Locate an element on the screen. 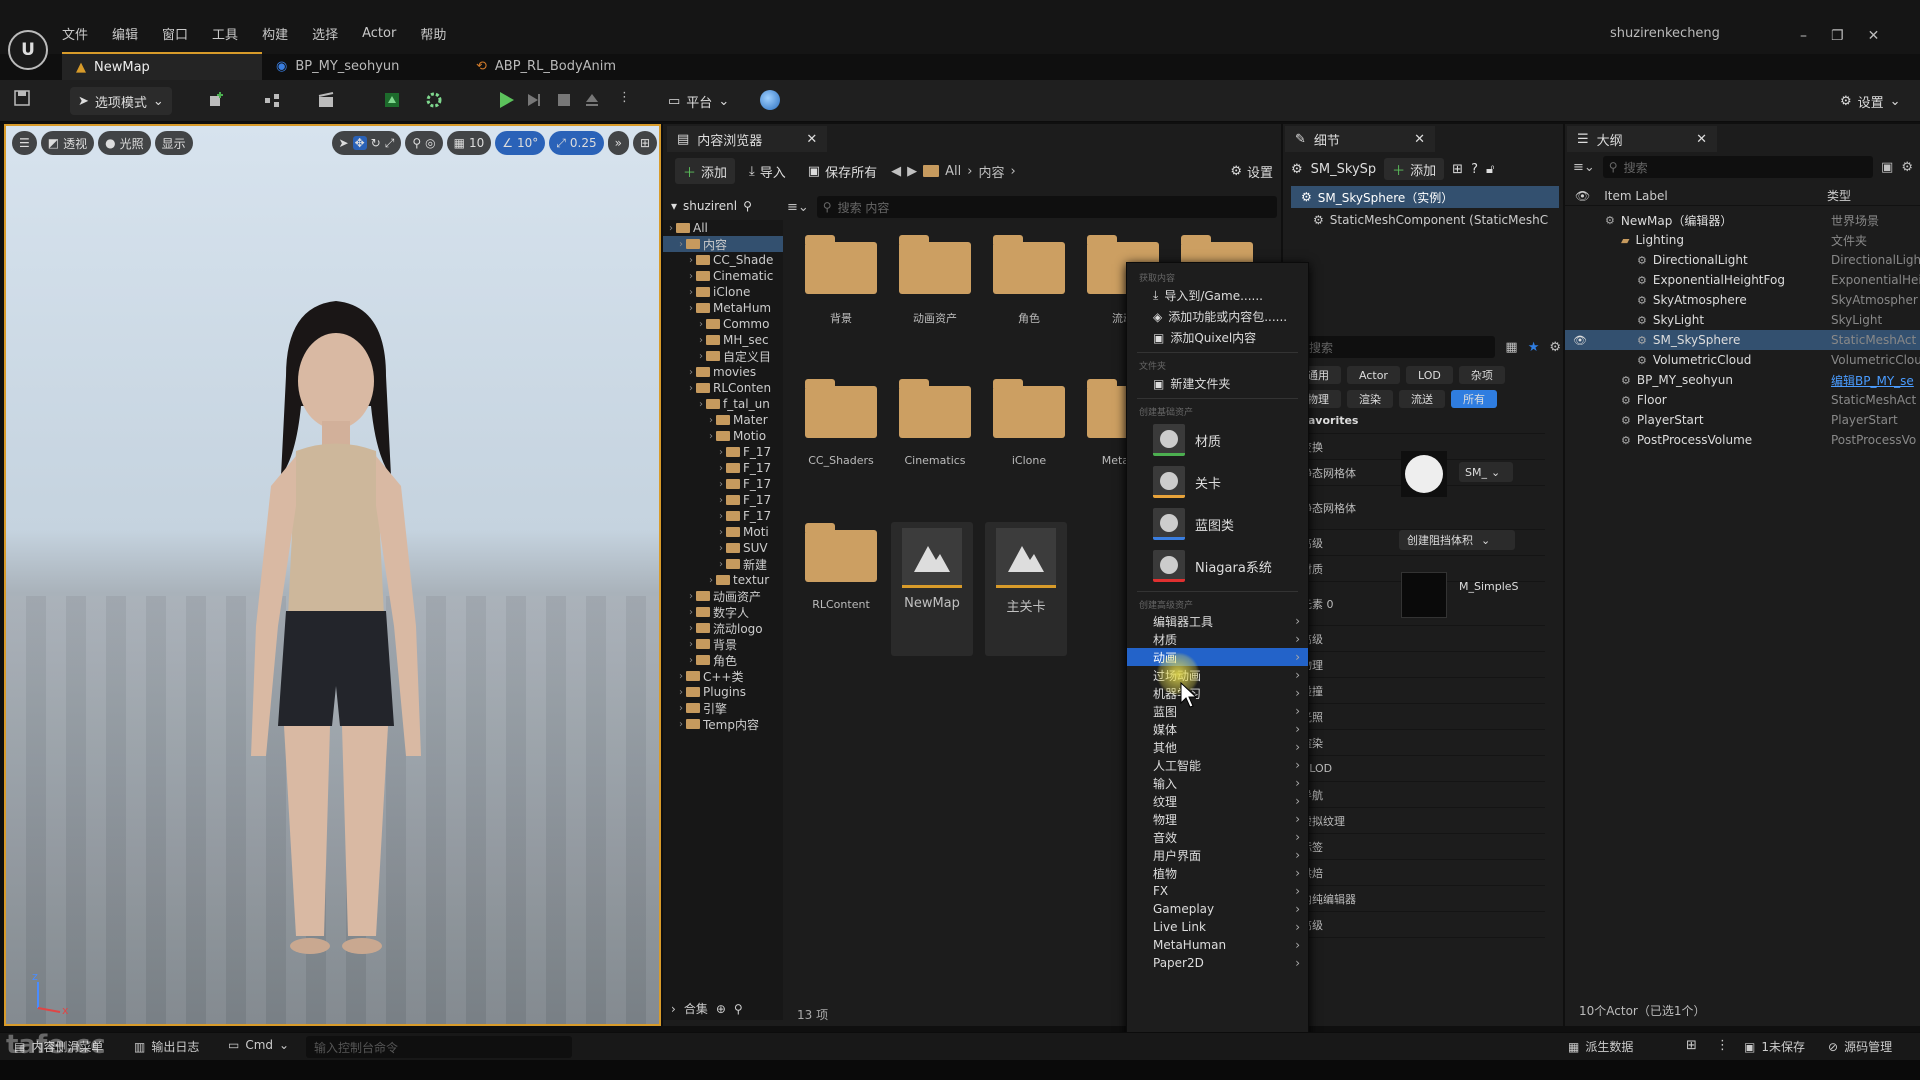 The width and height of the screenshot is (1920, 1080). filter-button: 杂项 is located at coordinates (1481, 375).